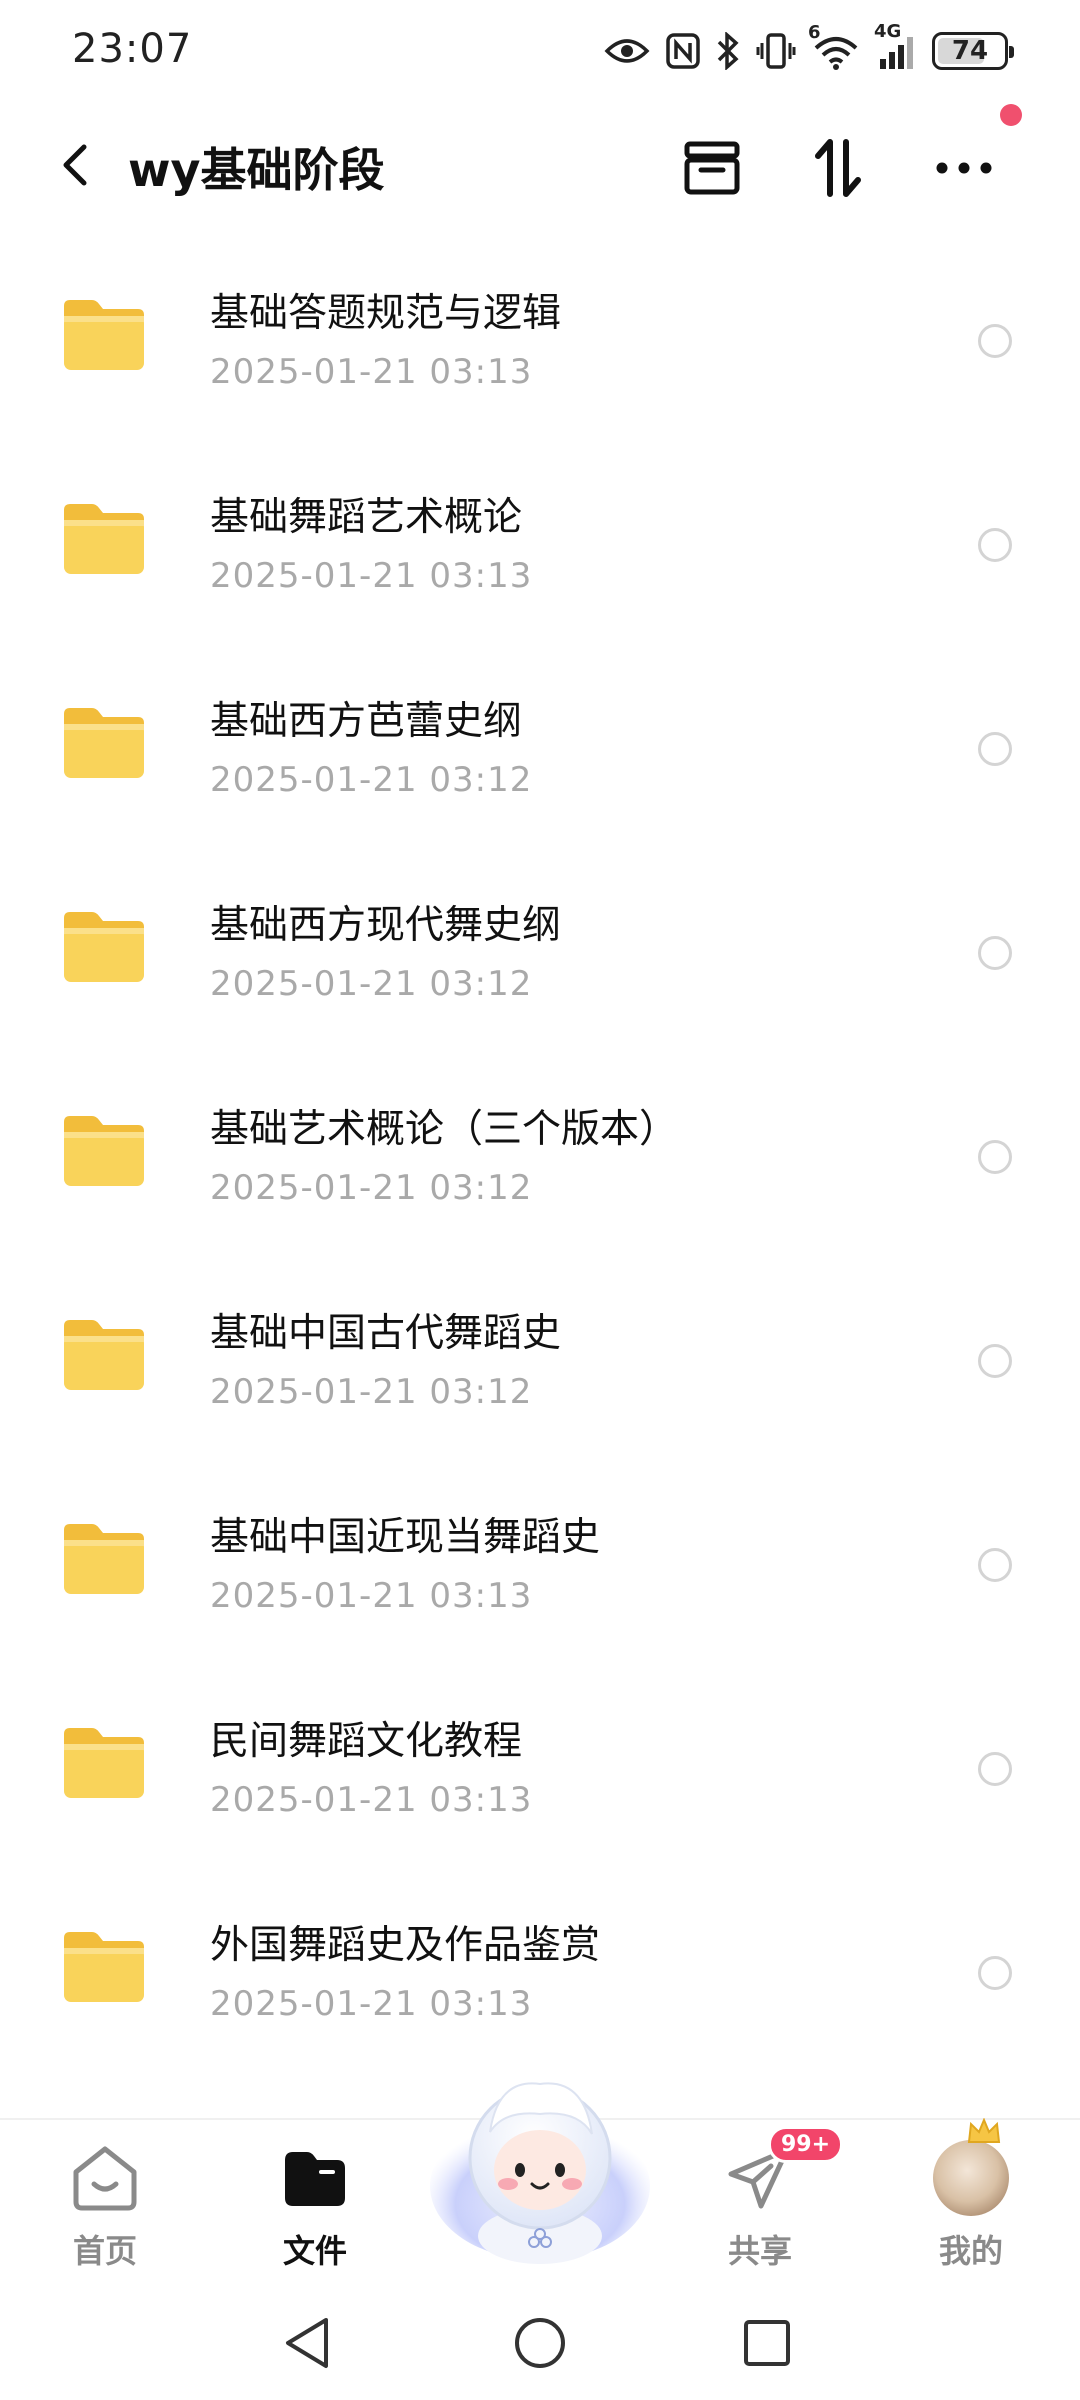  I want to click on system-recents-button, so click(767, 2343).